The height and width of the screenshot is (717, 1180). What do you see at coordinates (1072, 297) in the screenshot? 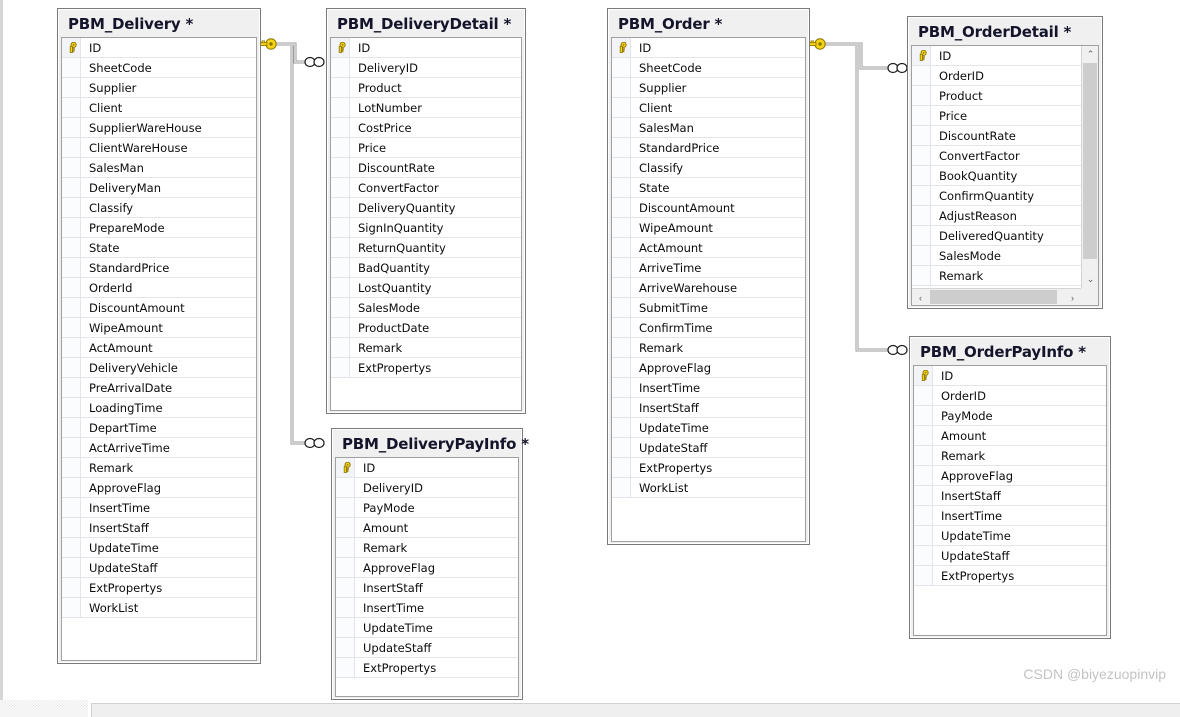
I see `scroll-right-icon: ›` at bounding box center [1072, 297].